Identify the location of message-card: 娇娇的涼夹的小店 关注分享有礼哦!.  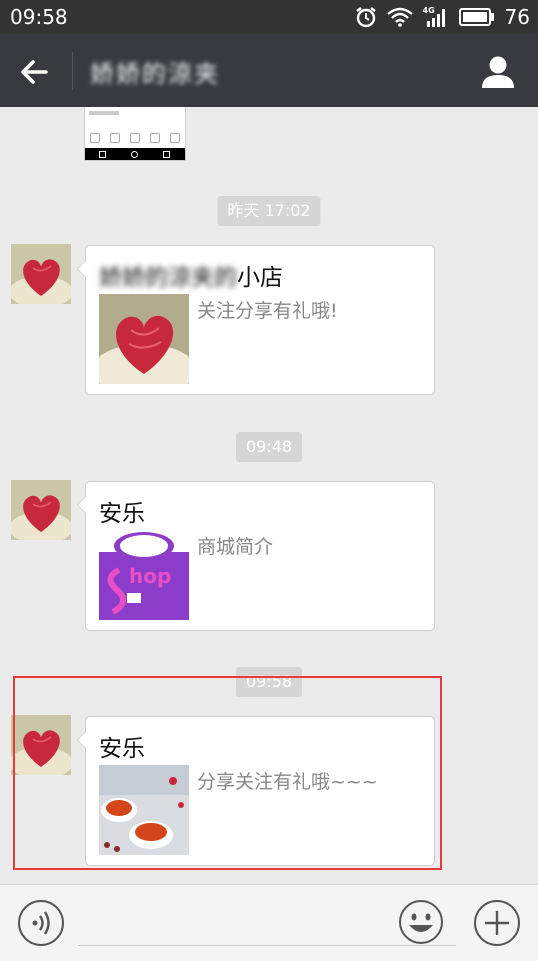
(256, 320).